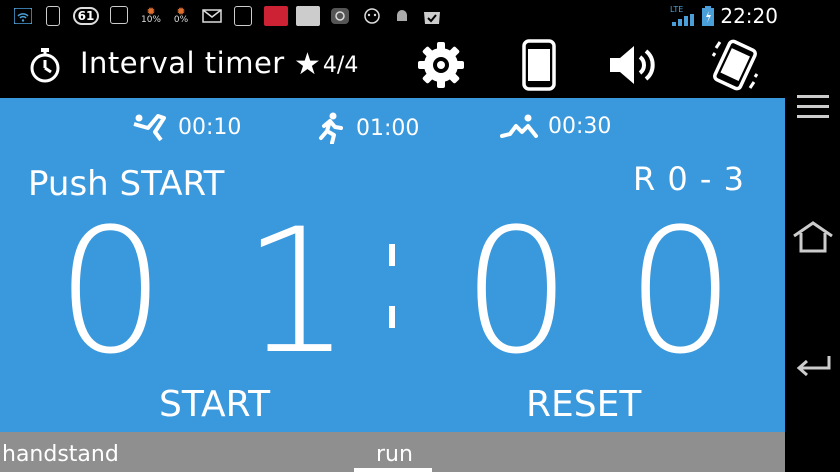 This screenshot has width=840, height=472. Describe the element at coordinates (393, 470) in the screenshot. I see `tab-selected-indicator` at that location.